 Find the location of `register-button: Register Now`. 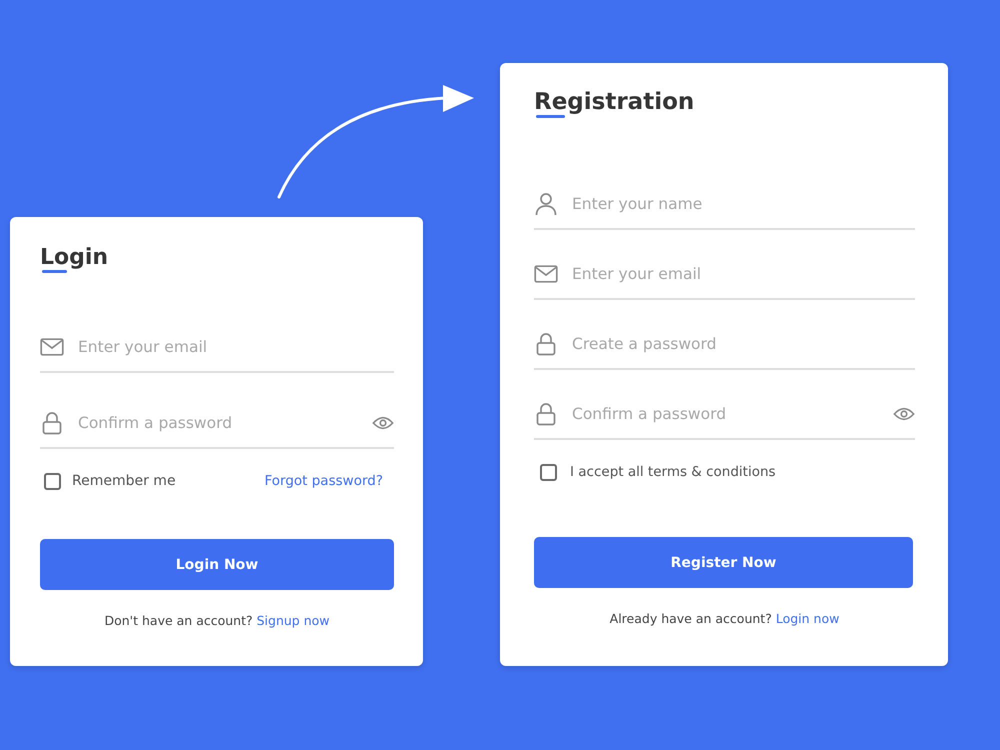

register-button: Register Now is located at coordinates (723, 562).